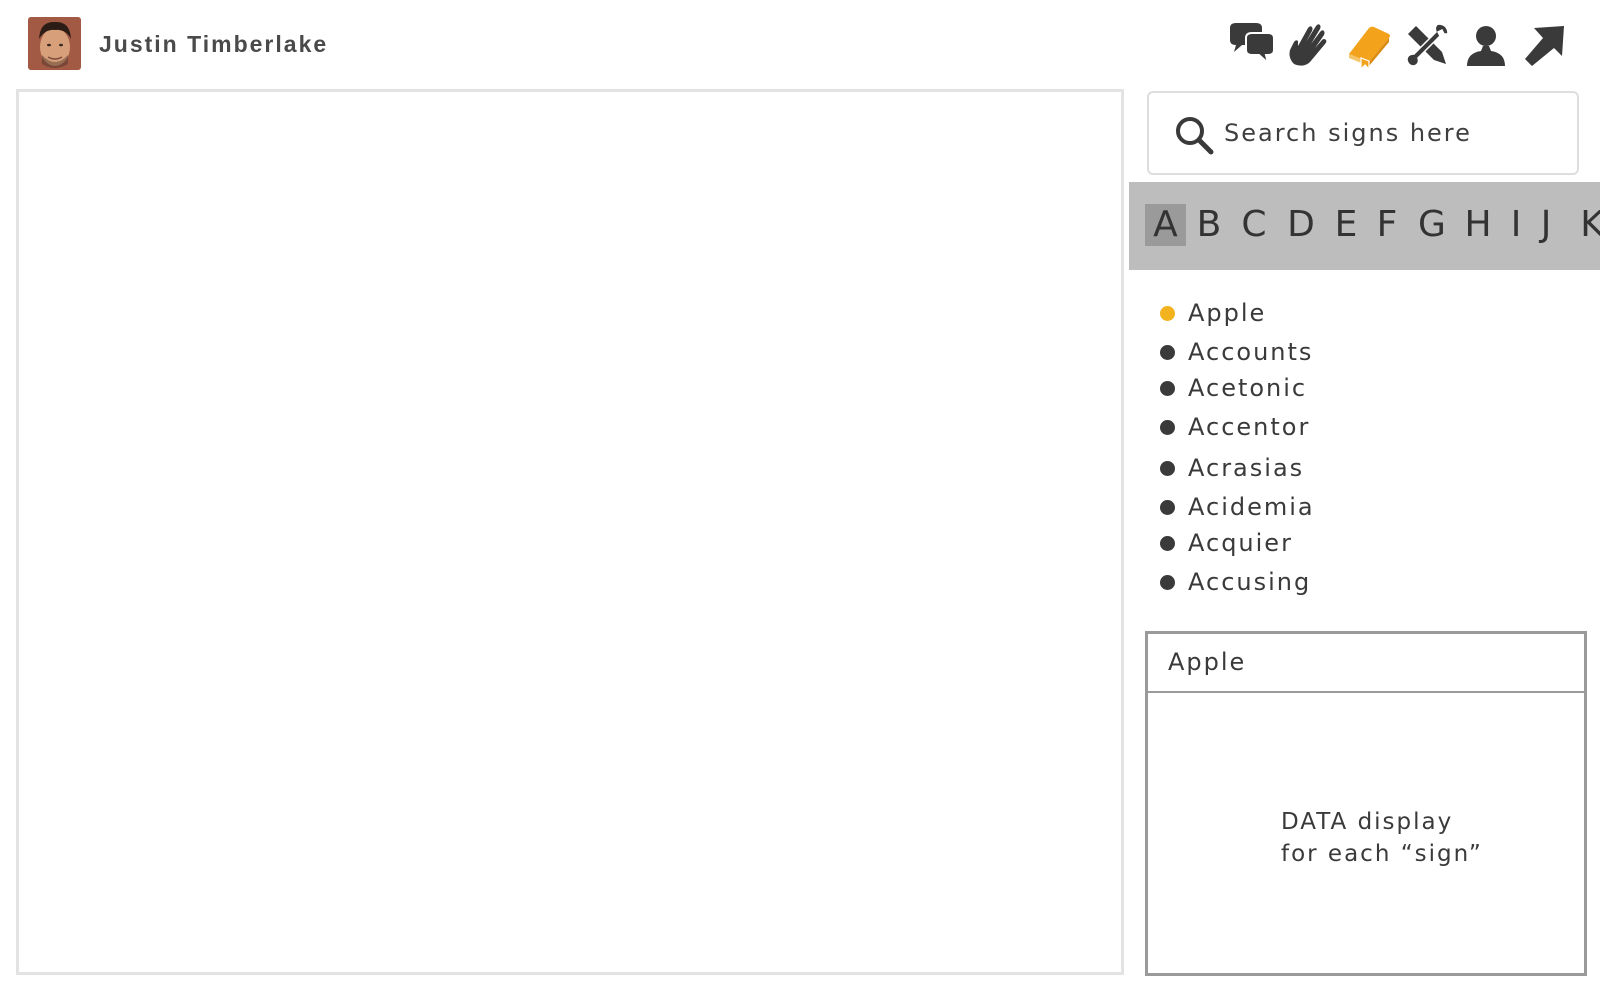 The width and height of the screenshot is (1600, 1000). I want to click on avatar-photo, so click(54, 43).